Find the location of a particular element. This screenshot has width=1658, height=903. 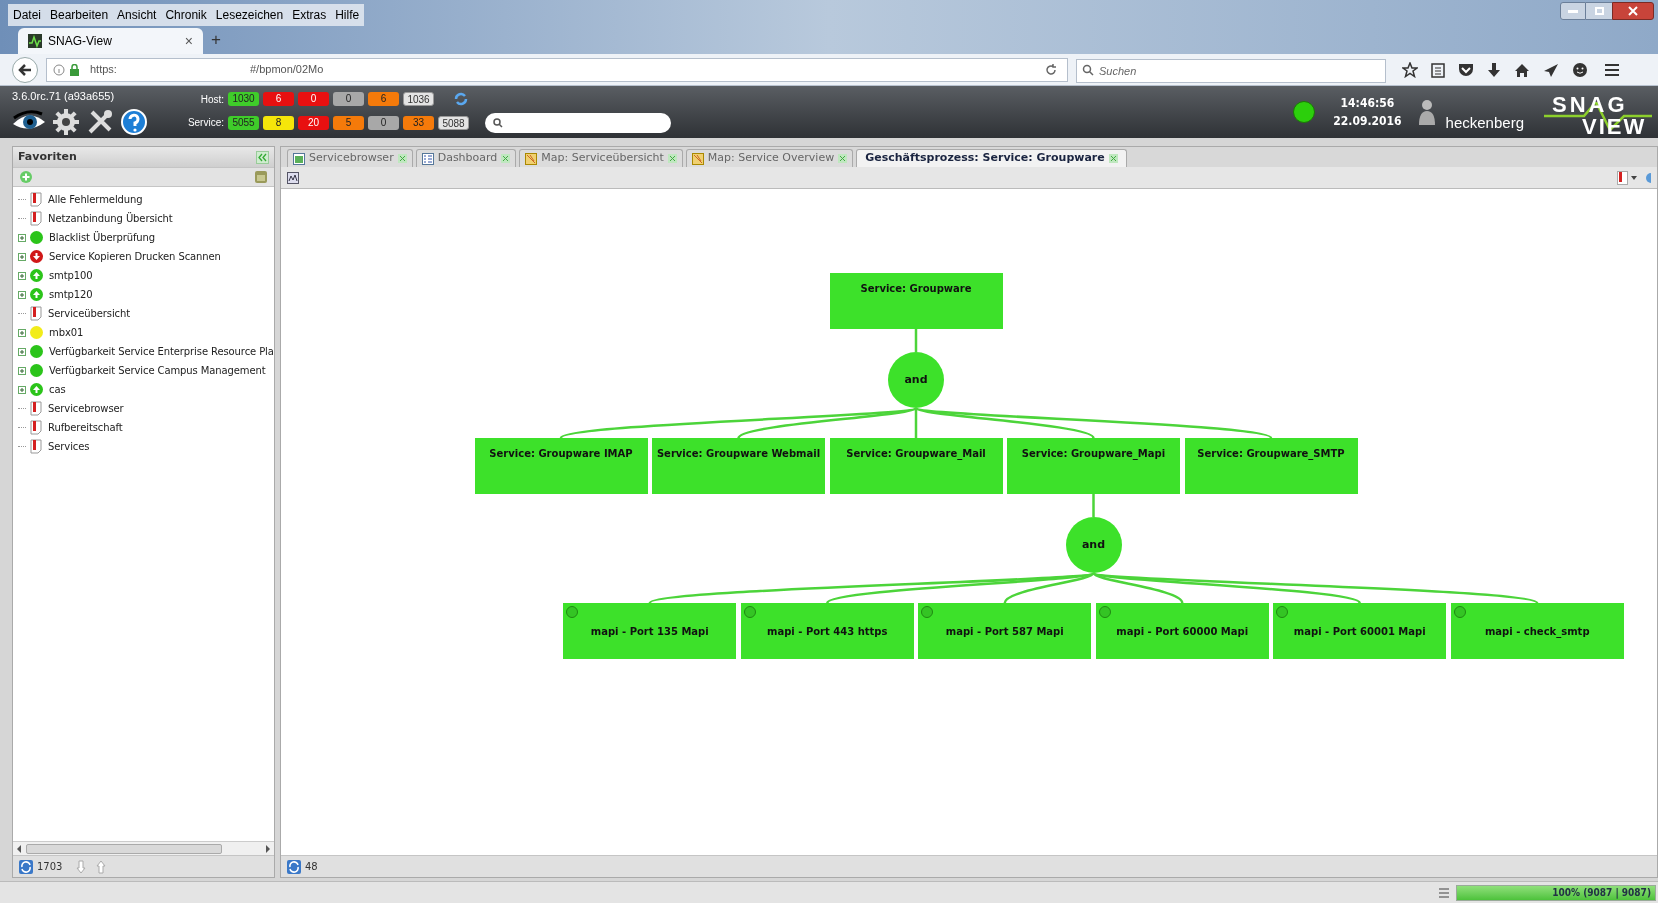

tree-item: Services is located at coordinates (69, 446).